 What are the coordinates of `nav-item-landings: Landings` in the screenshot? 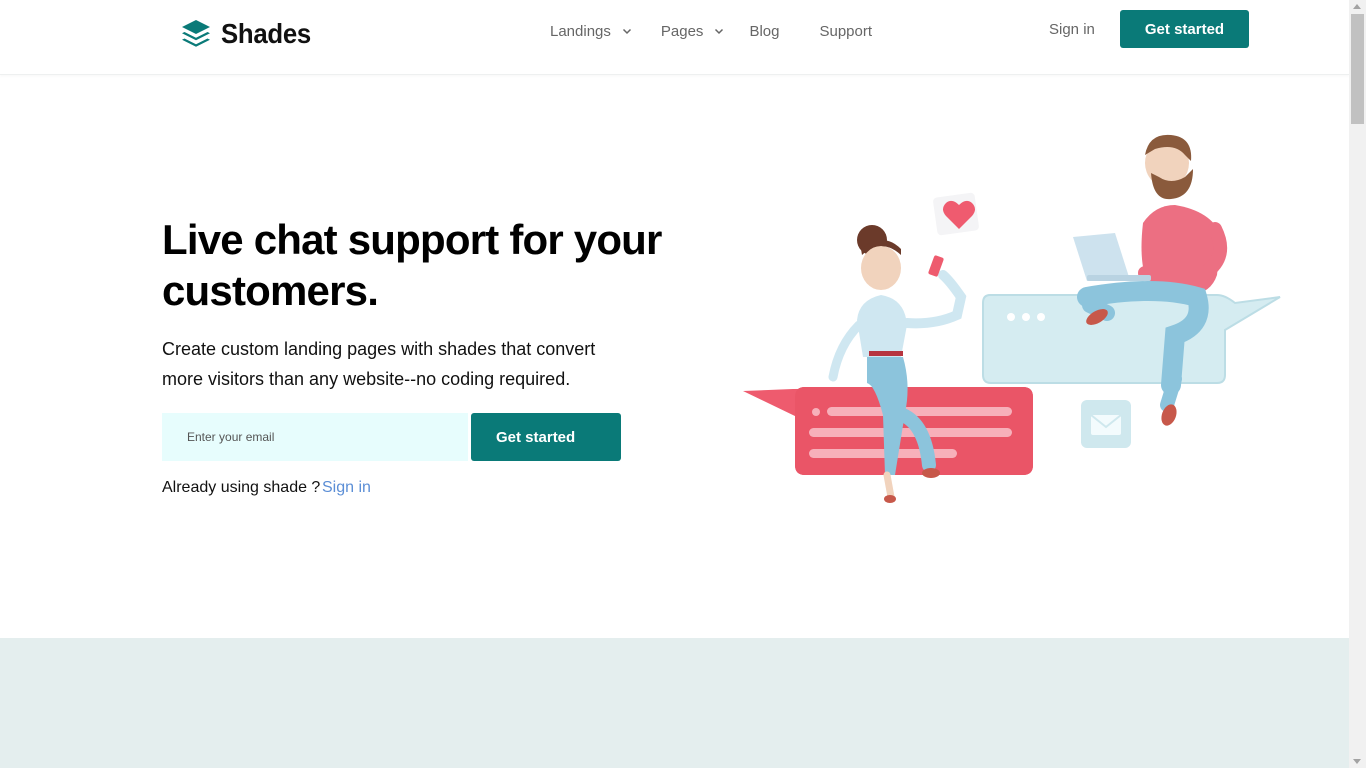 It's located at (591, 31).